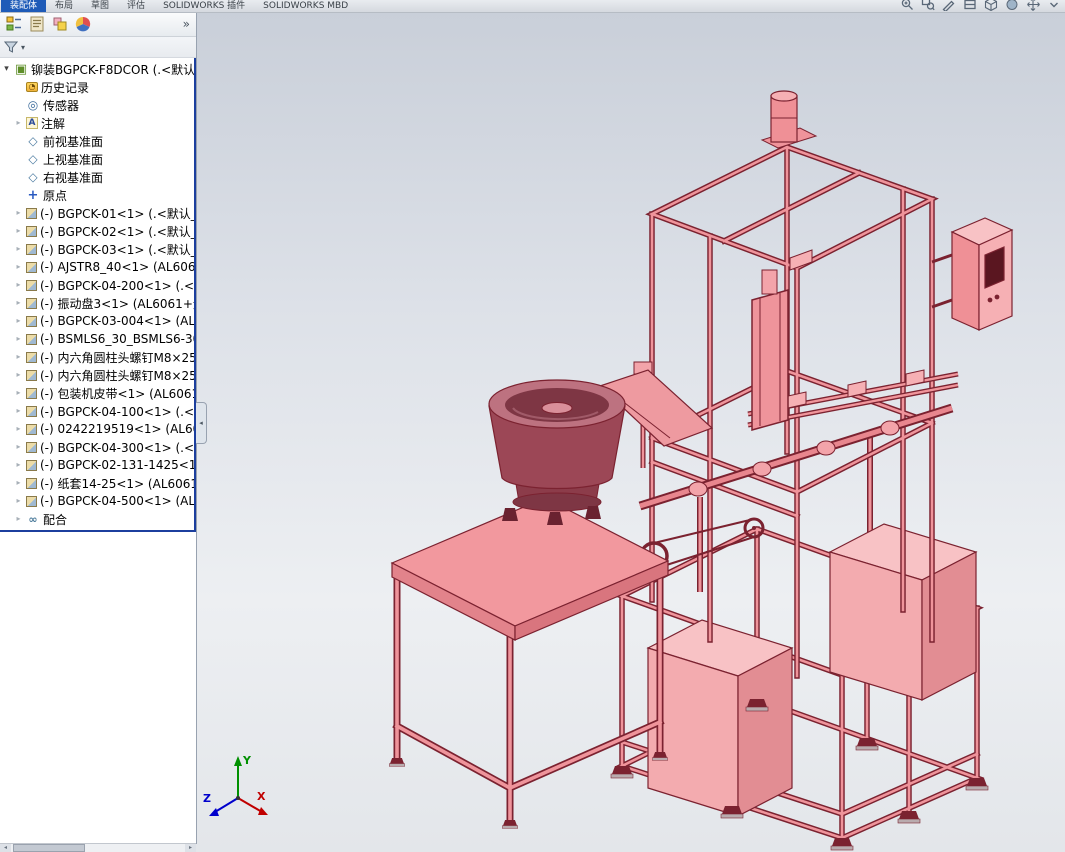 The height and width of the screenshot is (852, 1065). I want to click on tree-filter: ▾, so click(98, 47).